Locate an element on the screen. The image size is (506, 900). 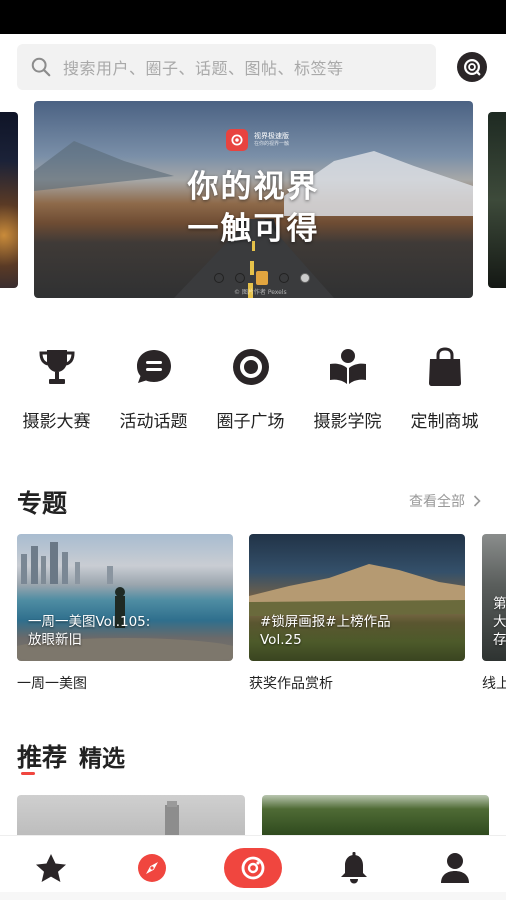
bottom-nav is located at coordinates (253, 867).